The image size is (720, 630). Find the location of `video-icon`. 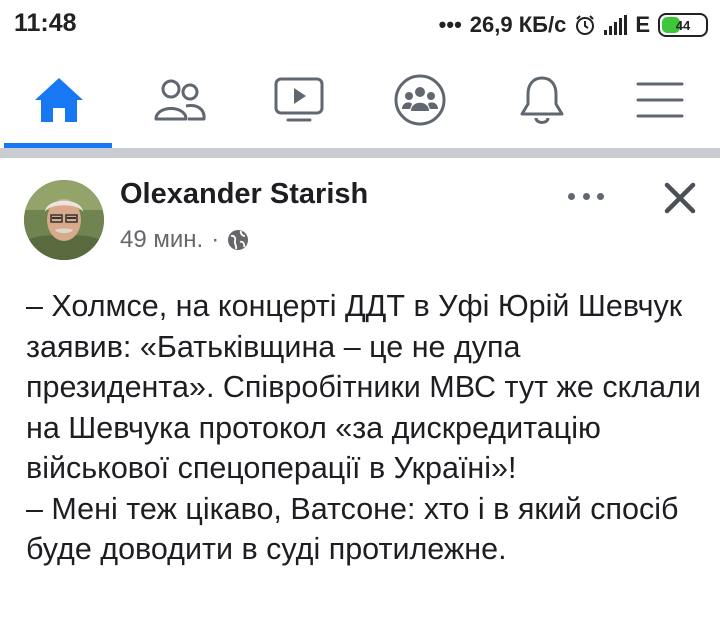

video-icon is located at coordinates (299, 99).